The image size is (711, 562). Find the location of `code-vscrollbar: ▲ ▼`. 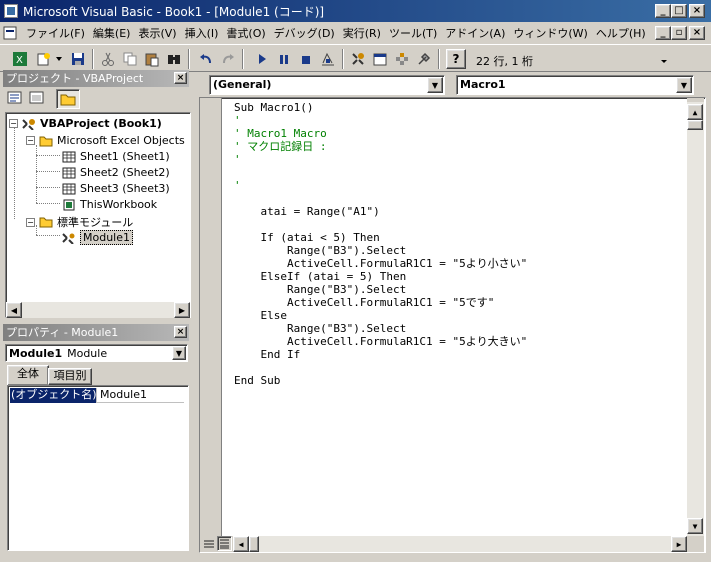

code-vscrollbar: ▲ ▼ is located at coordinates (695, 317).